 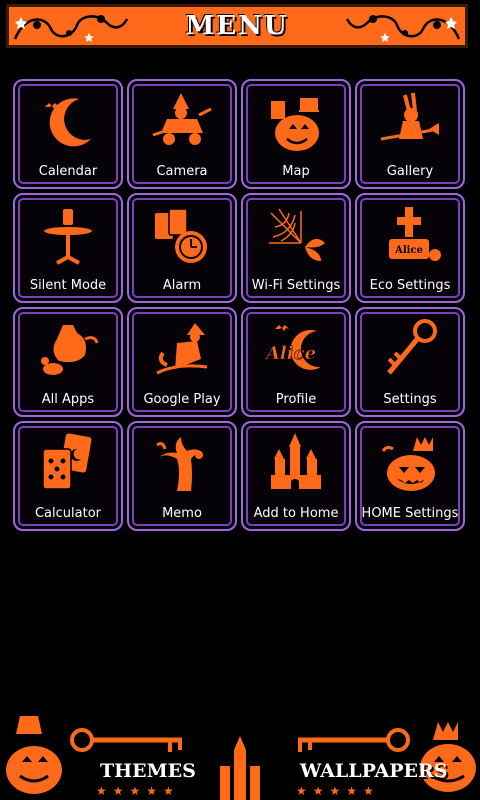 What do you see at coordinates (148, 771) in the screenshot?
I see `themes-button: THEMES` at bounding box center [148, 771].